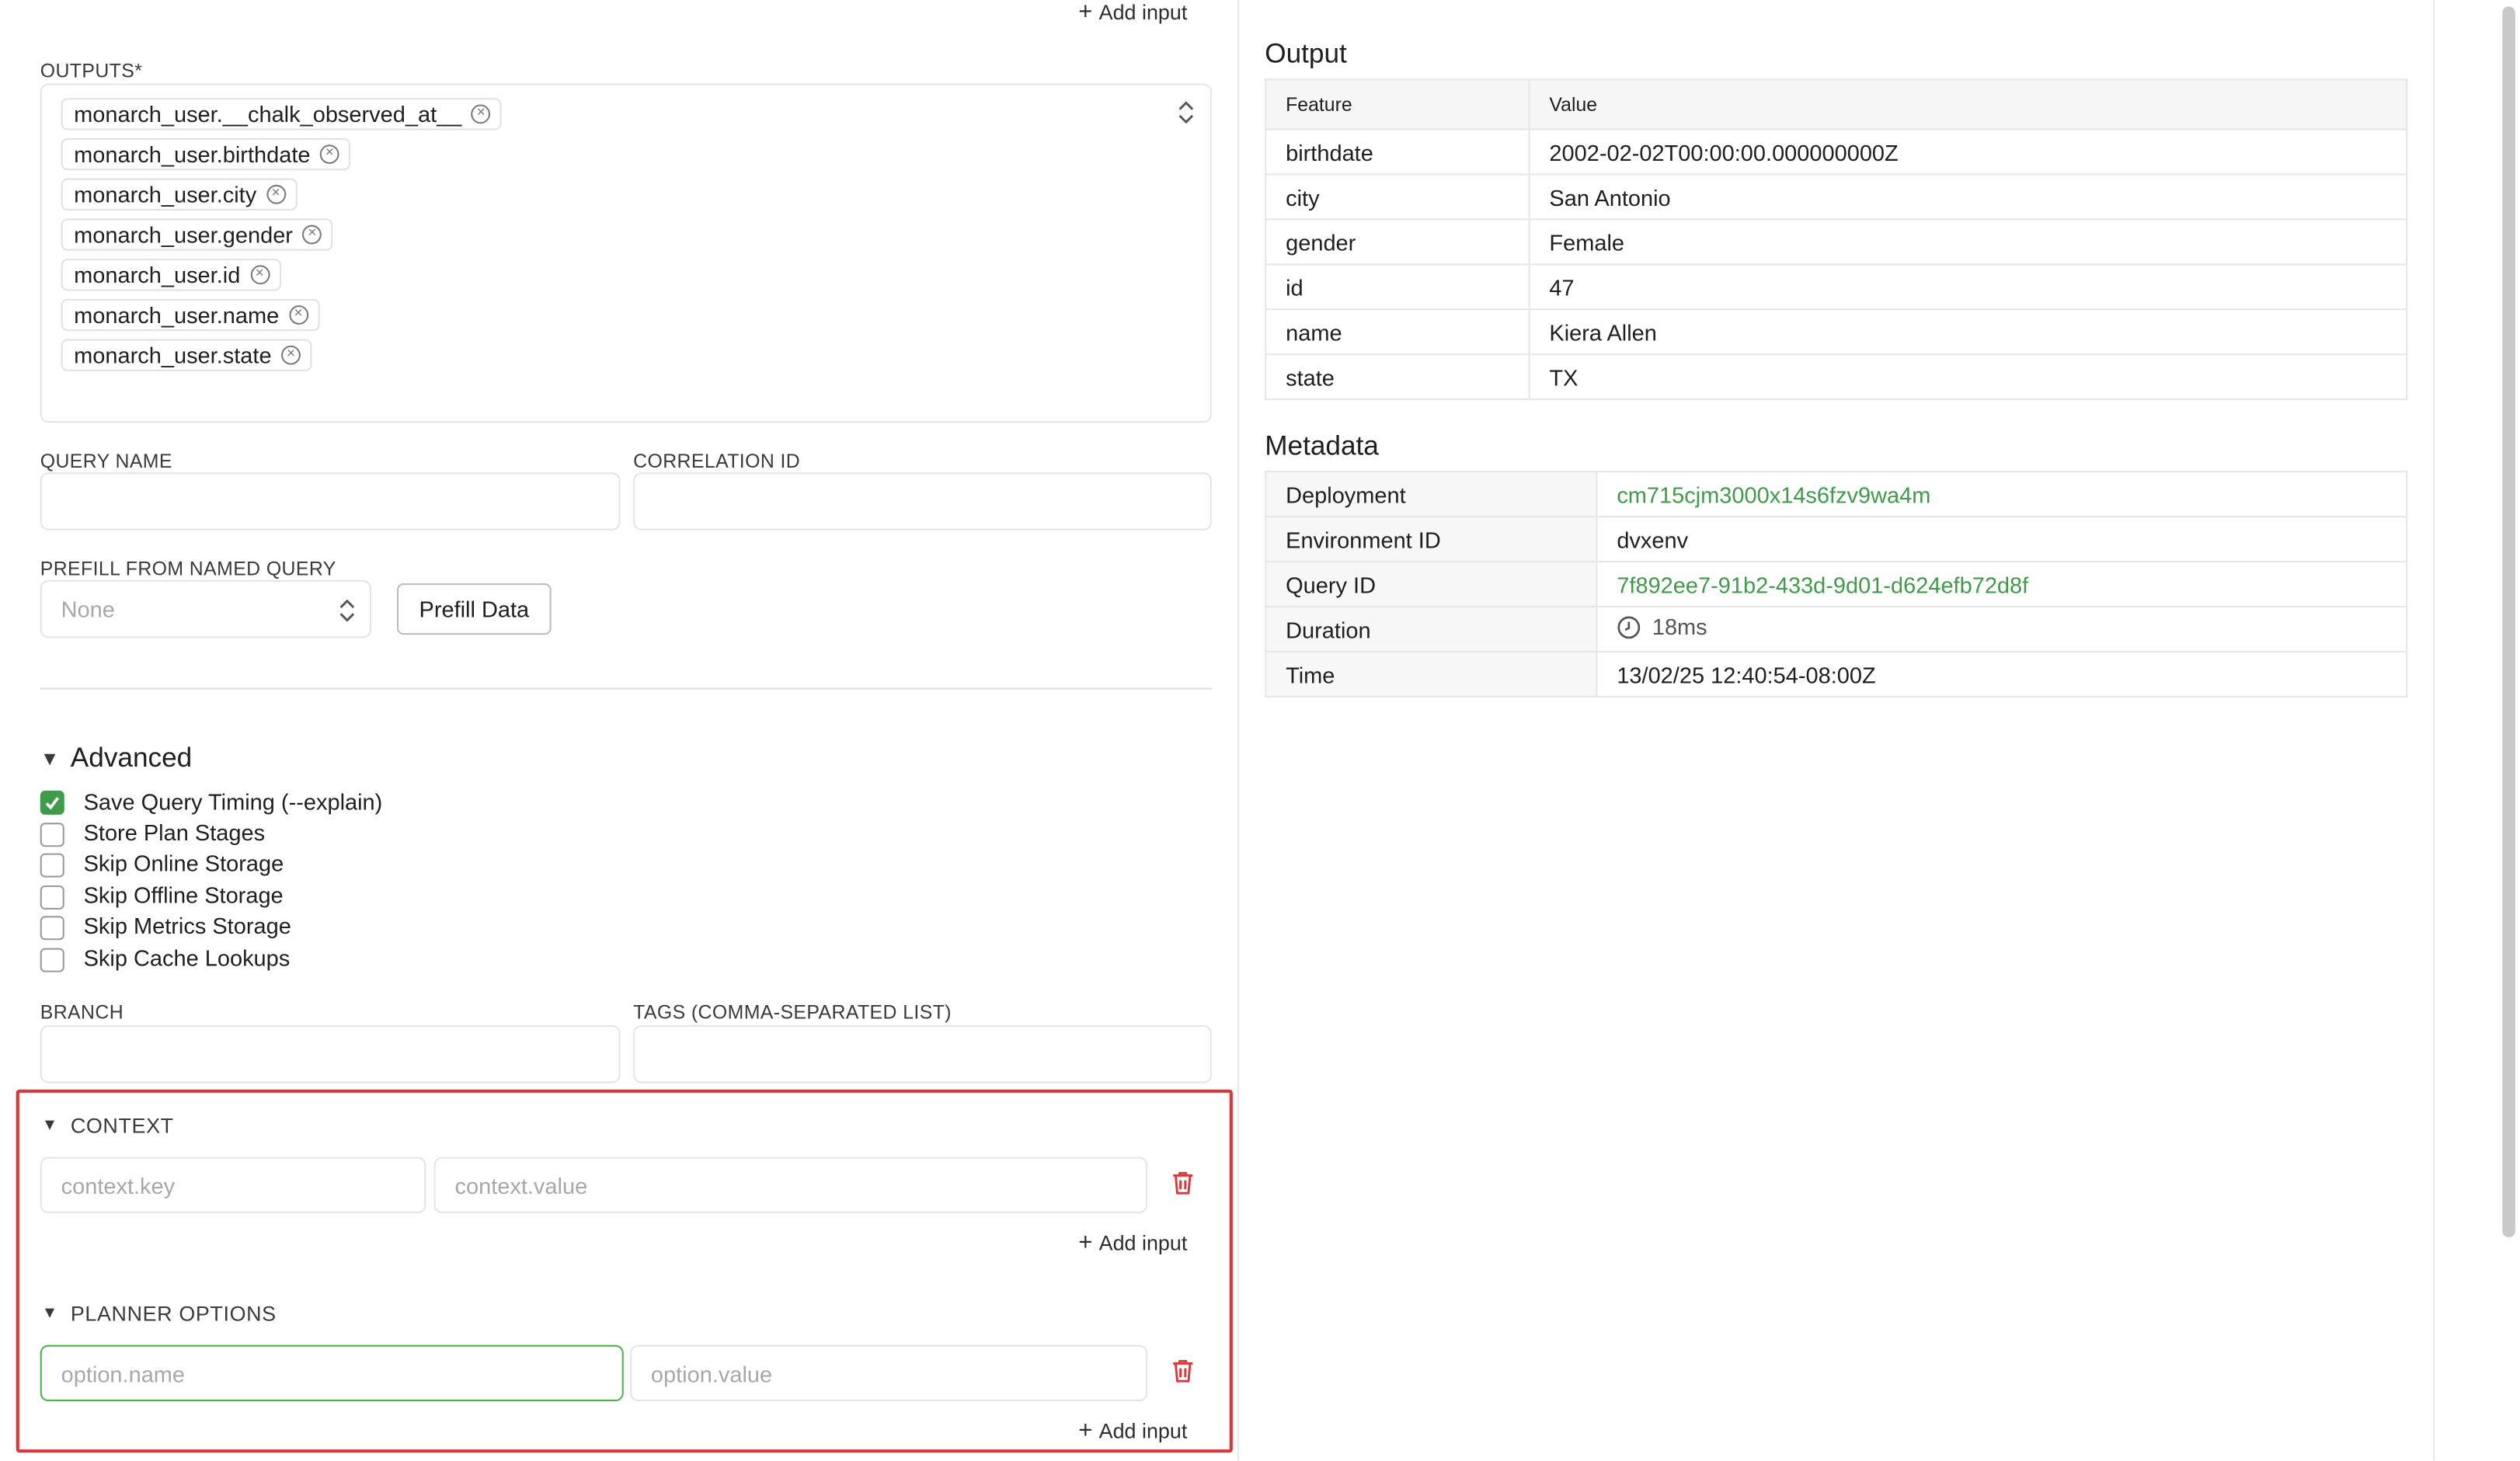 This screenshot has width=2520, height=1461. What do you see at coordinates (192, 154) in the screenshot?
I see `chip-label: monarch_user.birthdate` at bounding box center [192, 154].